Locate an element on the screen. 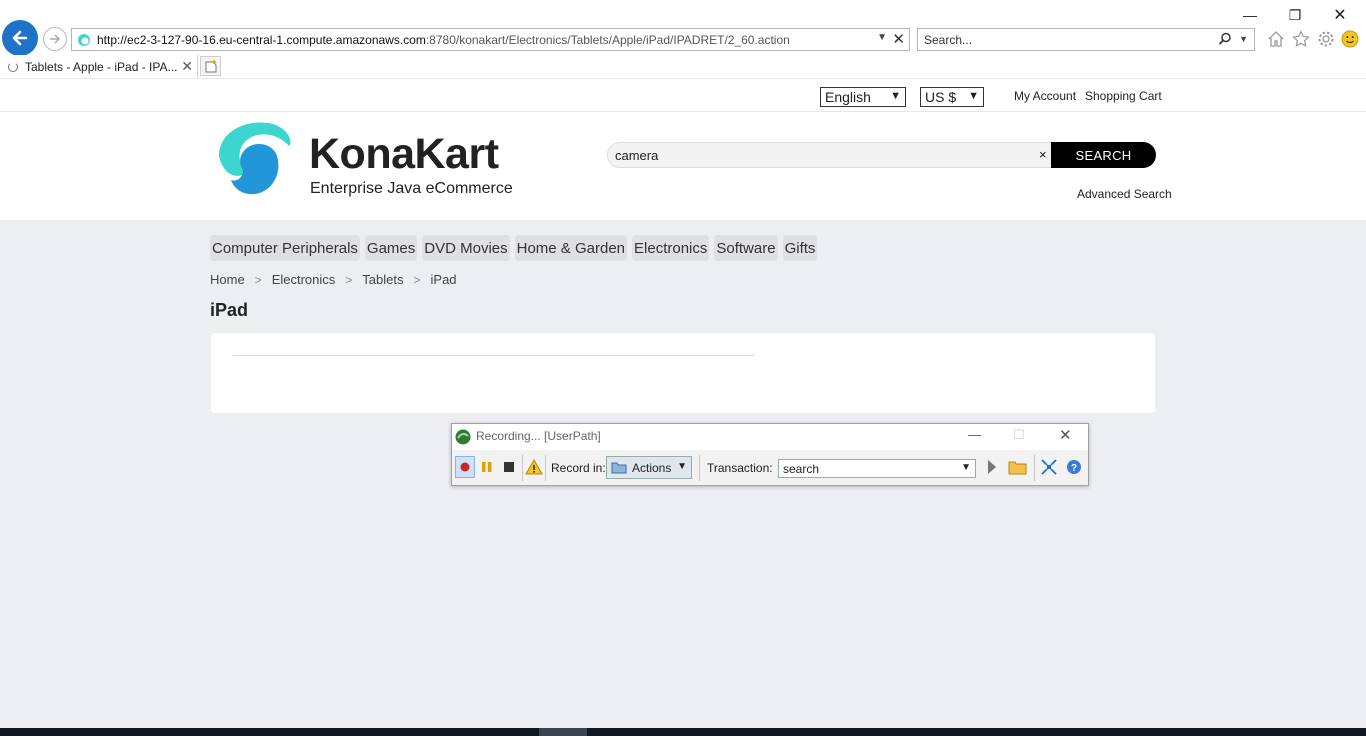 Image resolution: width=1366 pixels, height=736 pixels. taskbar-active-app is located at coordinates (563, 732).